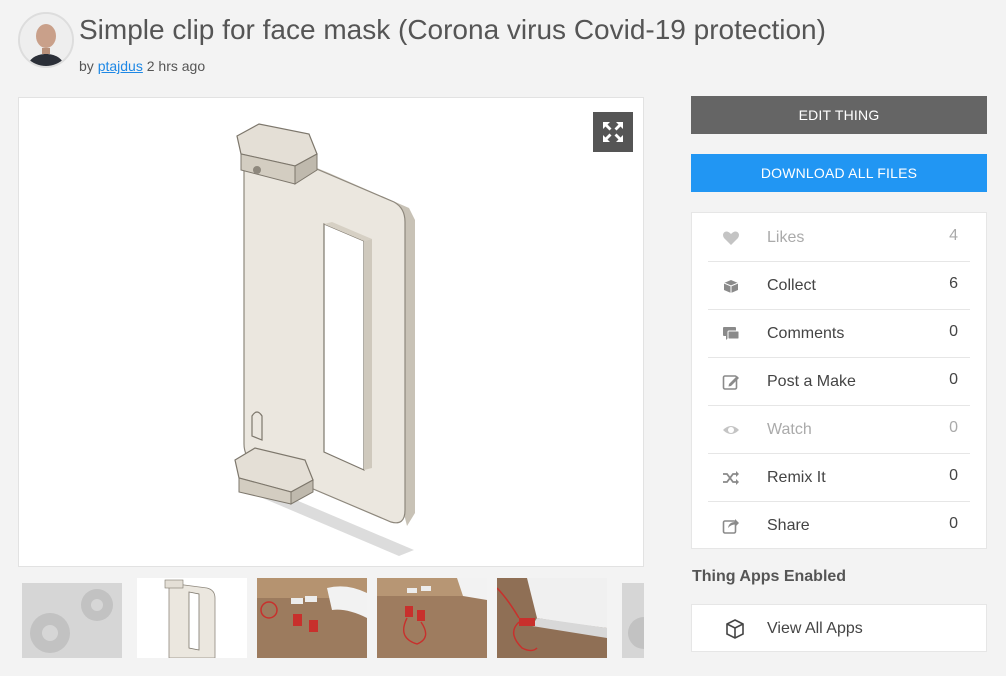 Image resolution: width=1006 pixels, height=676 pixels. Describe the element at coordinates (731, 286) in the screenshot. I see `collect-icon` at that location.